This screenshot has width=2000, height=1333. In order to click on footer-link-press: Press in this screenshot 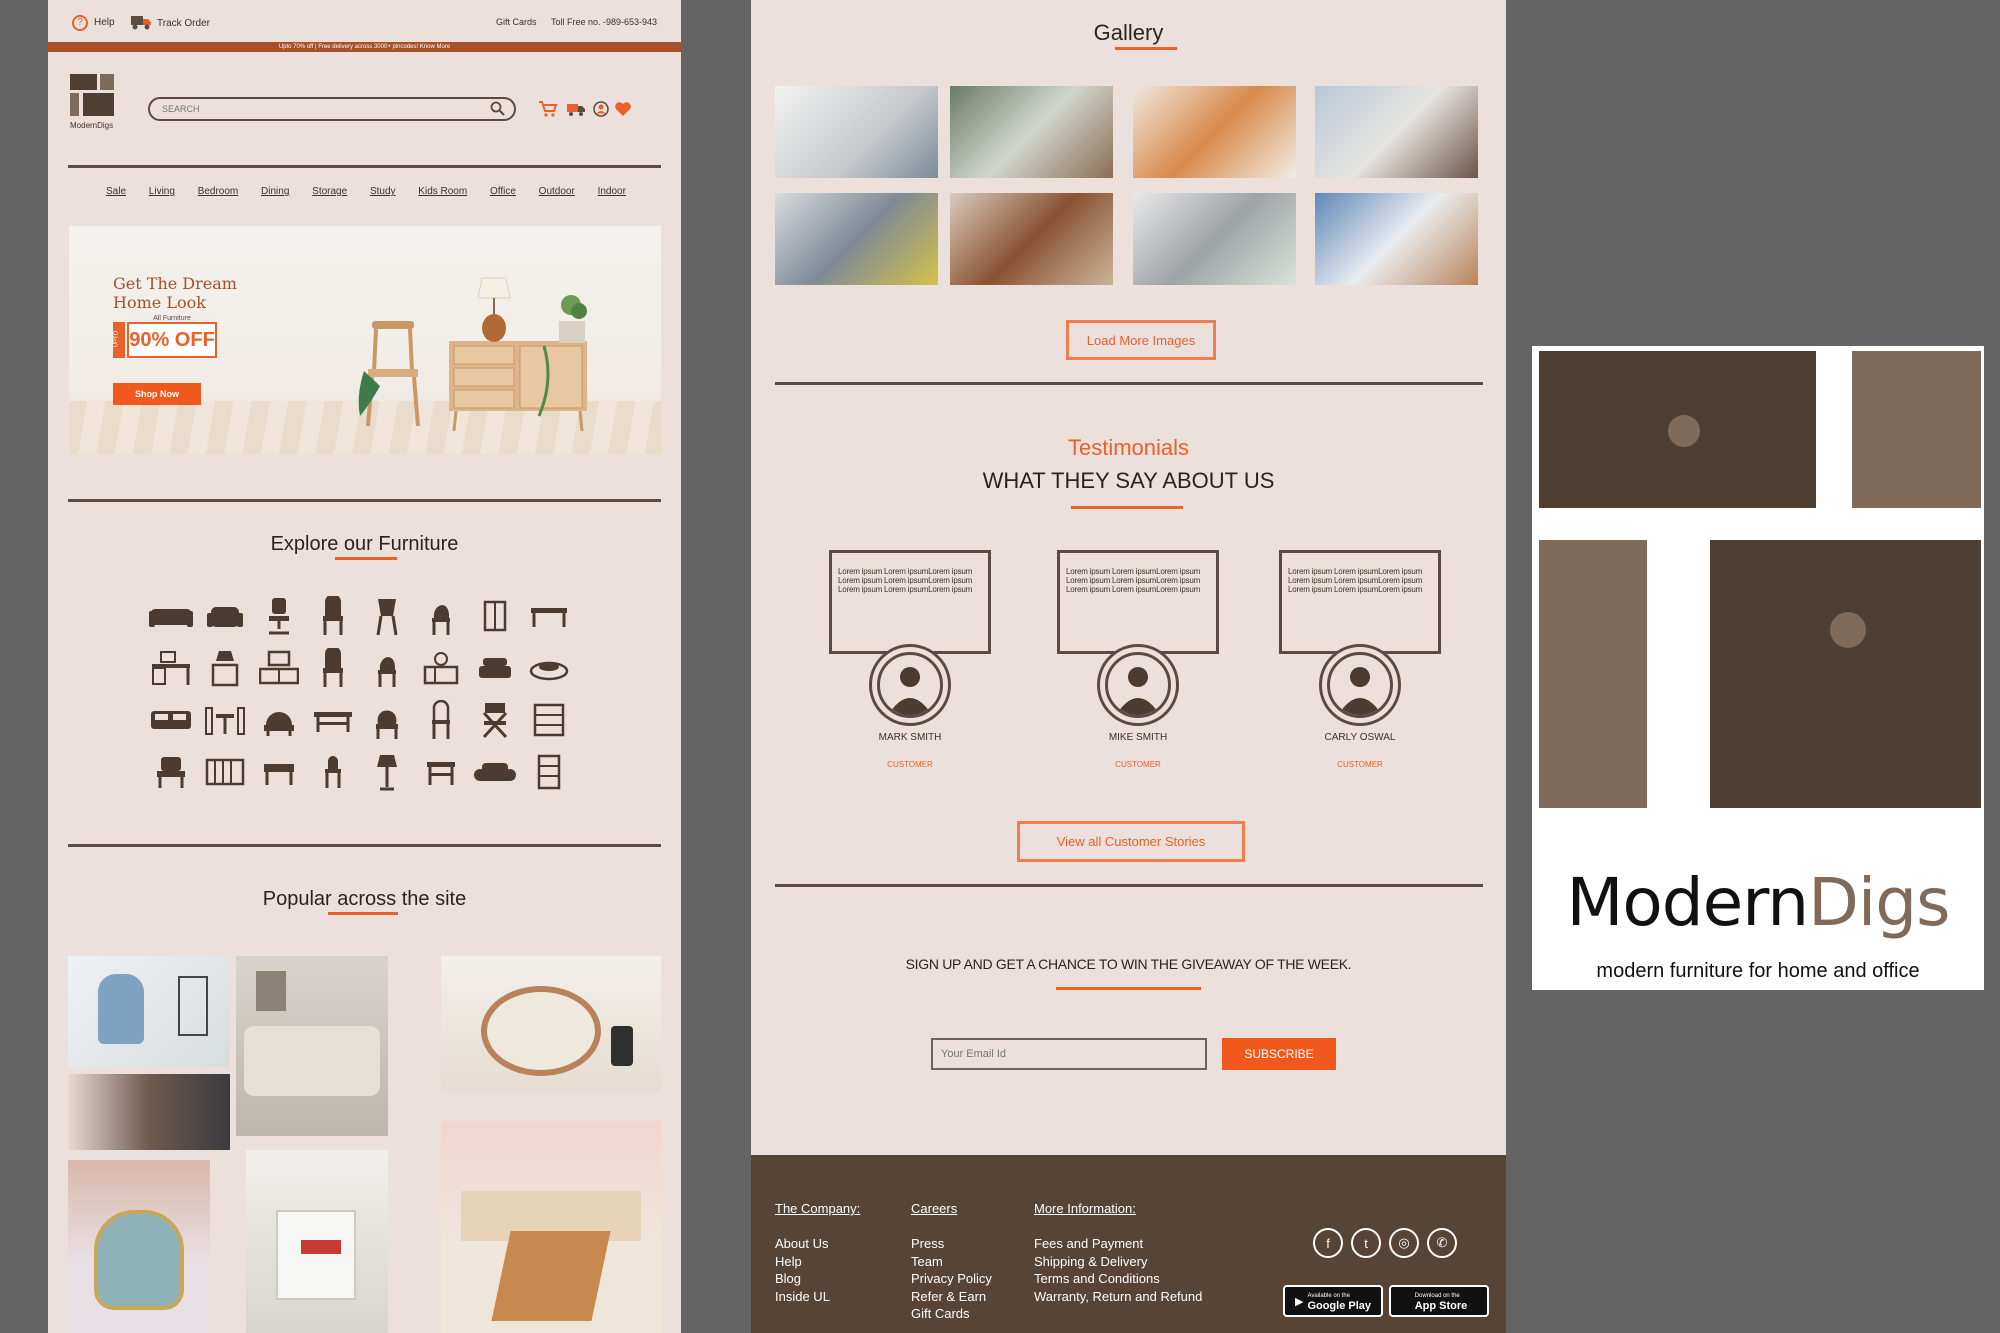, I will do `click(951, 1244)`.